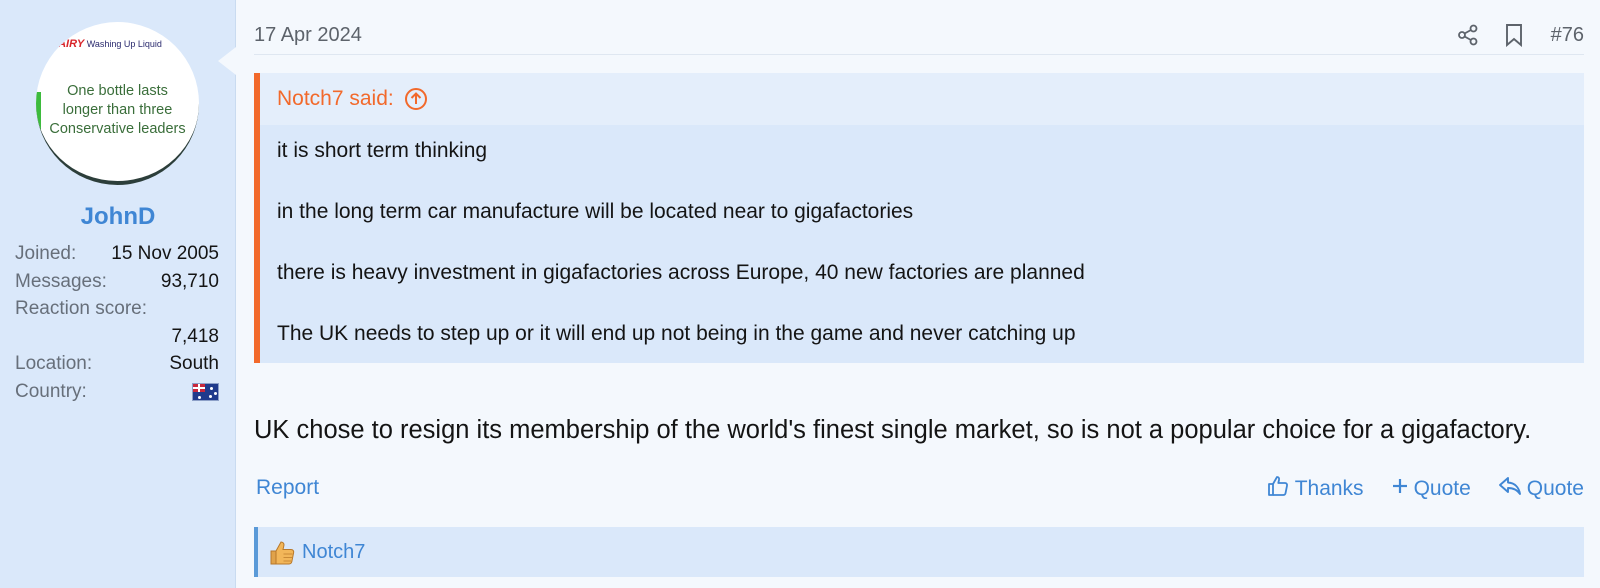 The height and width of the screenshot is (588, 1600). Describe the element at coordinates (1567, 35) in the screenshot. I see `post-number-link: #76` at that location.